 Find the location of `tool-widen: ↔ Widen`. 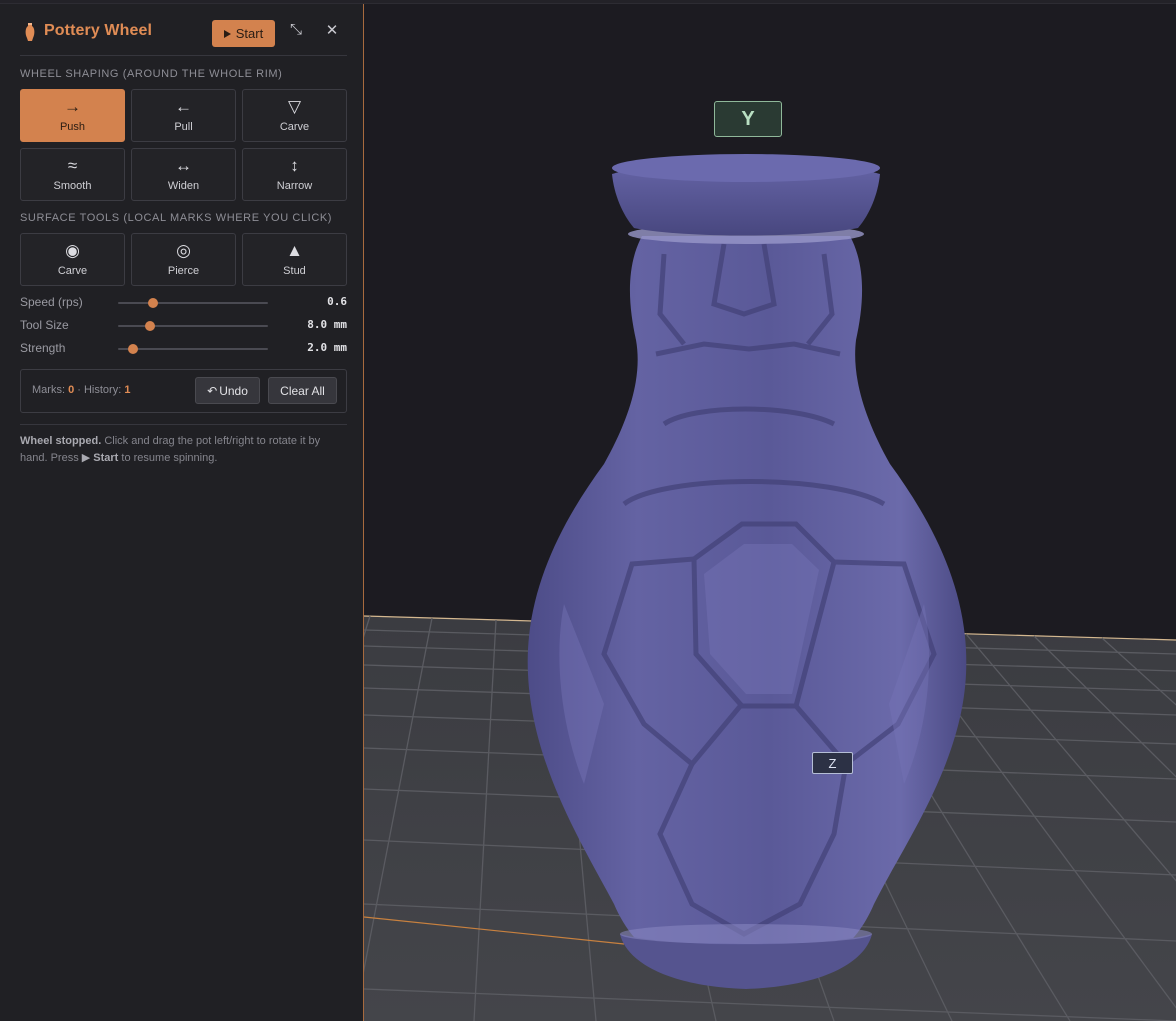

tool-widen: ↔ Widen is located at coordinates (183, 174).